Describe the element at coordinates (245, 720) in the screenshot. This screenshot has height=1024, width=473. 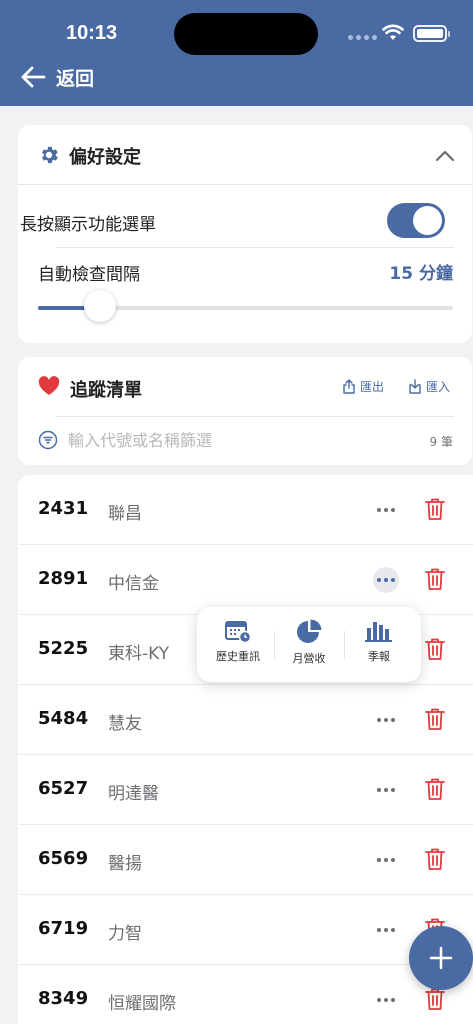
I see `list-item: 5484 慧友` at that location.